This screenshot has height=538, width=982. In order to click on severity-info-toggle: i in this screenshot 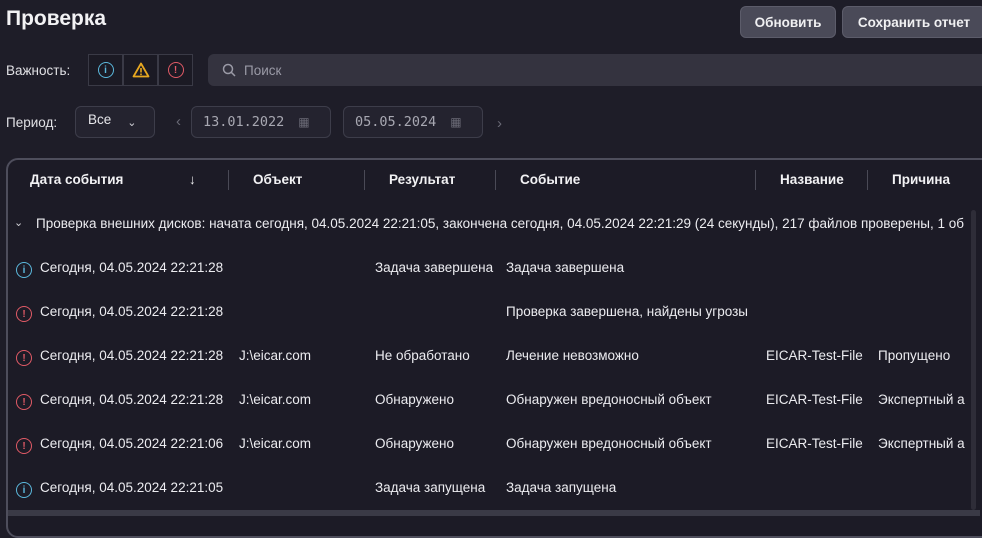, I will do `click(105, 70)`.